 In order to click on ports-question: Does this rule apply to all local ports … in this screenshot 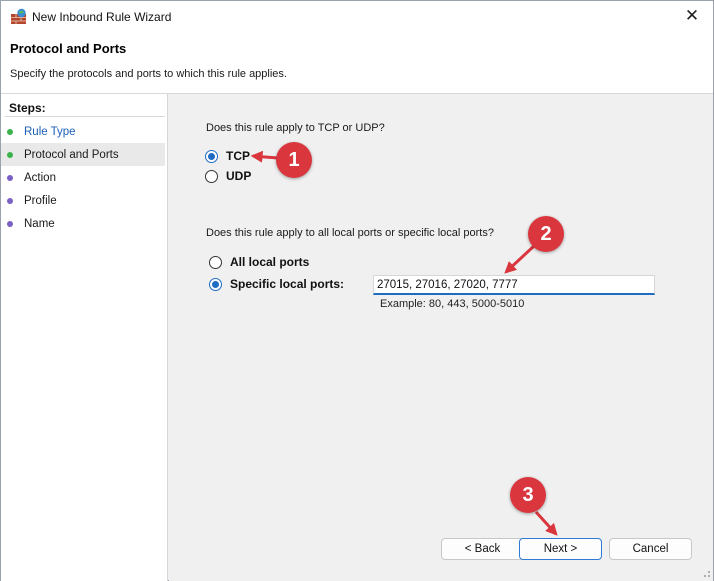, I will do `click(350, 233)`.